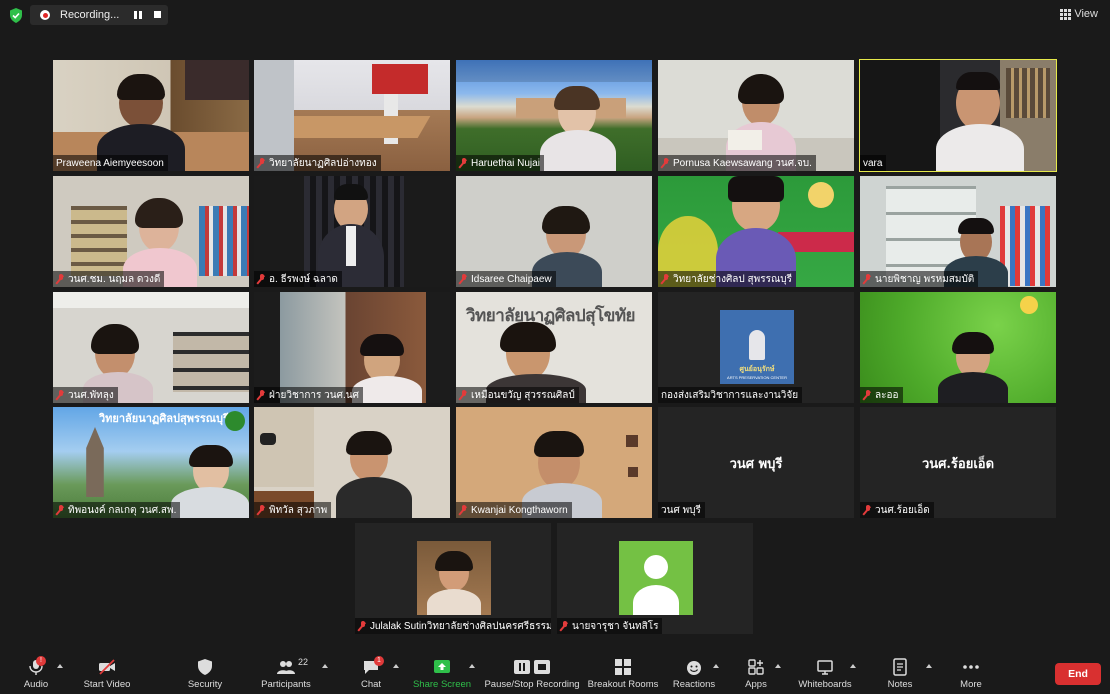 This screenshot has width=1110, height=694. I want to click on notes-button: Notes, so click(900, 673).